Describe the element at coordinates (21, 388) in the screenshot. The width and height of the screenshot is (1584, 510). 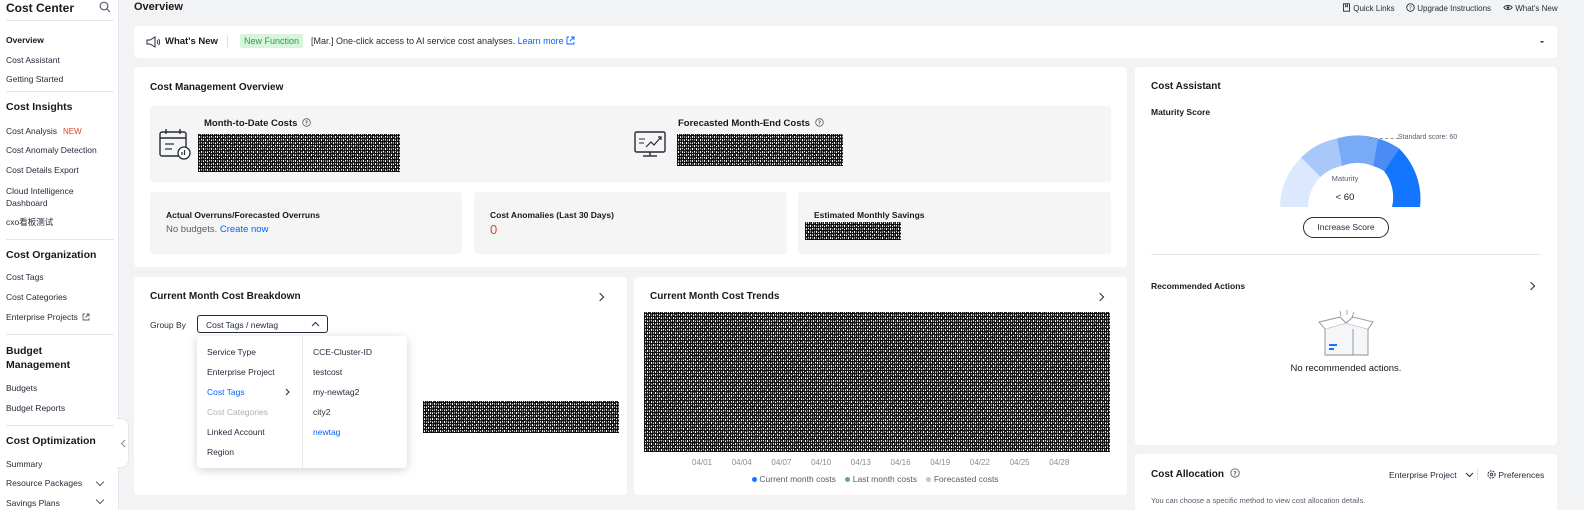
I see `sidebar-item-budgets: Budgets` at that location.